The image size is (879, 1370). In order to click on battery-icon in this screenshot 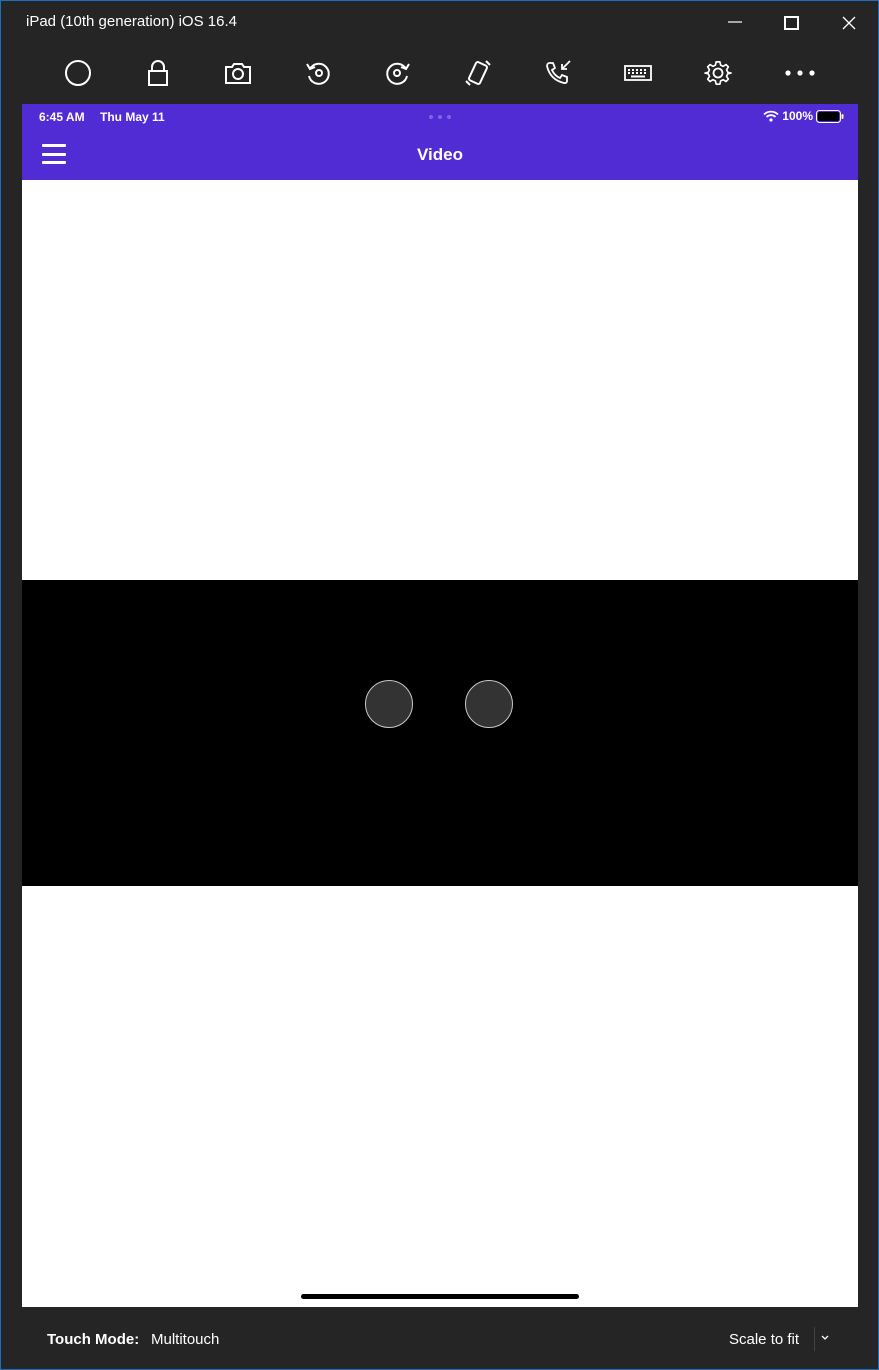, I will do `click(830, 116)`.